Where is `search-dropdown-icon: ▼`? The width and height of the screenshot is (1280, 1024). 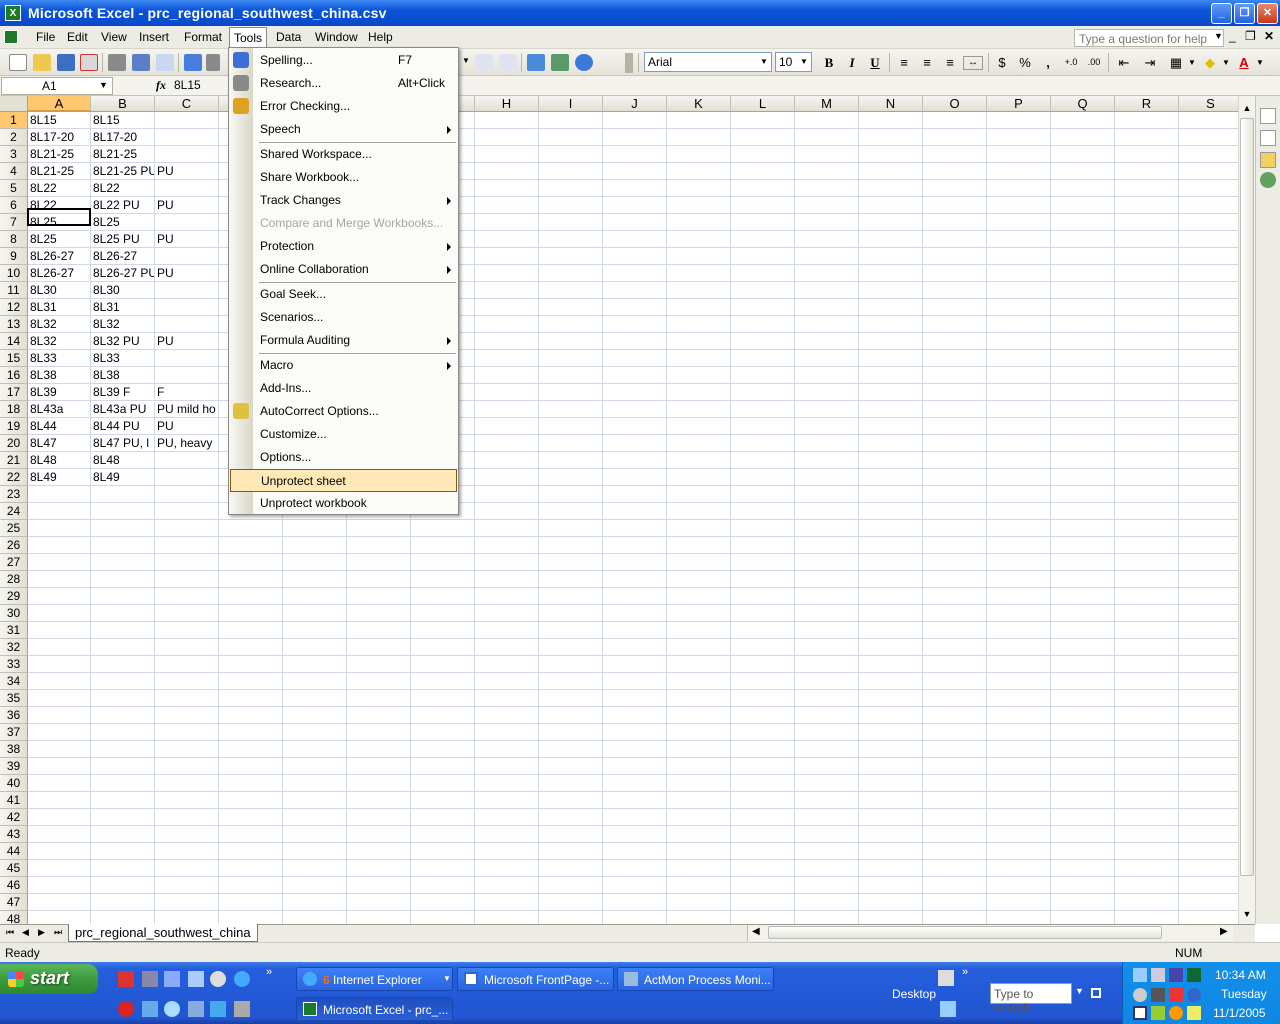 search-dropdown-icon: ▼ is located at coordinates (1079, 991).